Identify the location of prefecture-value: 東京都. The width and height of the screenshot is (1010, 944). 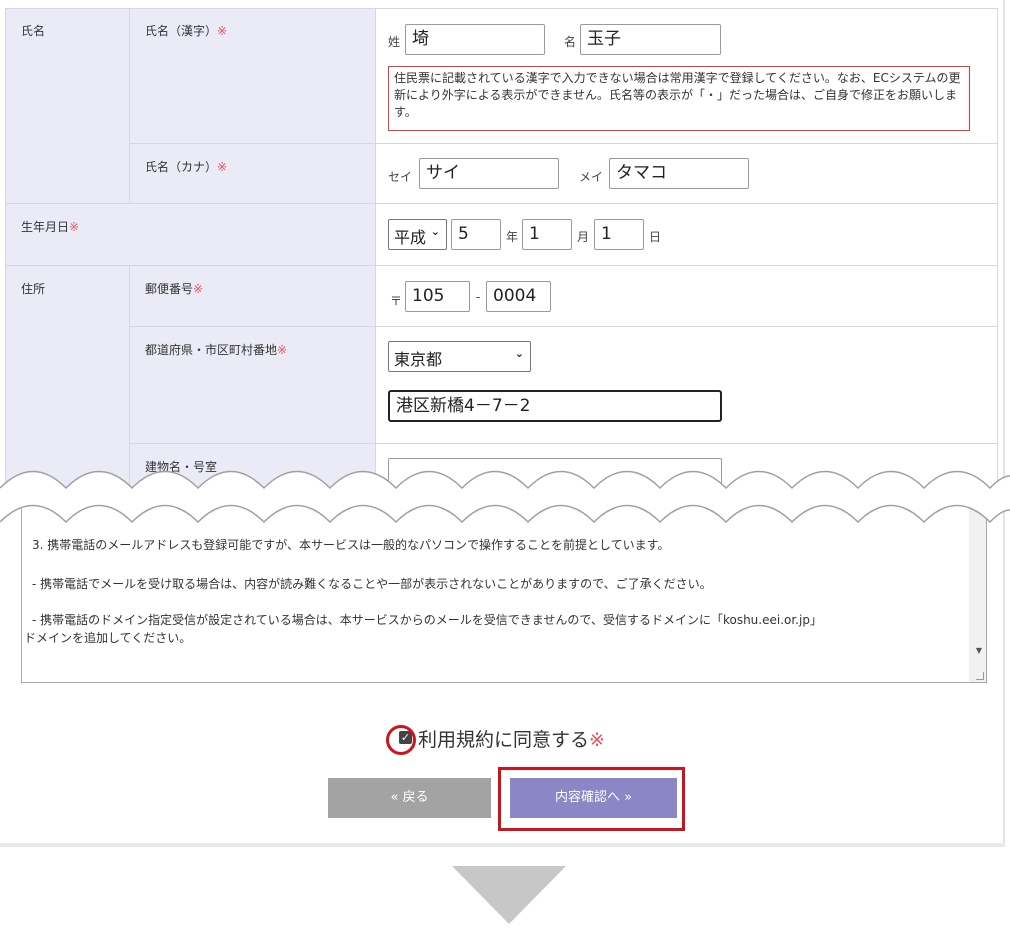
(418, 359).